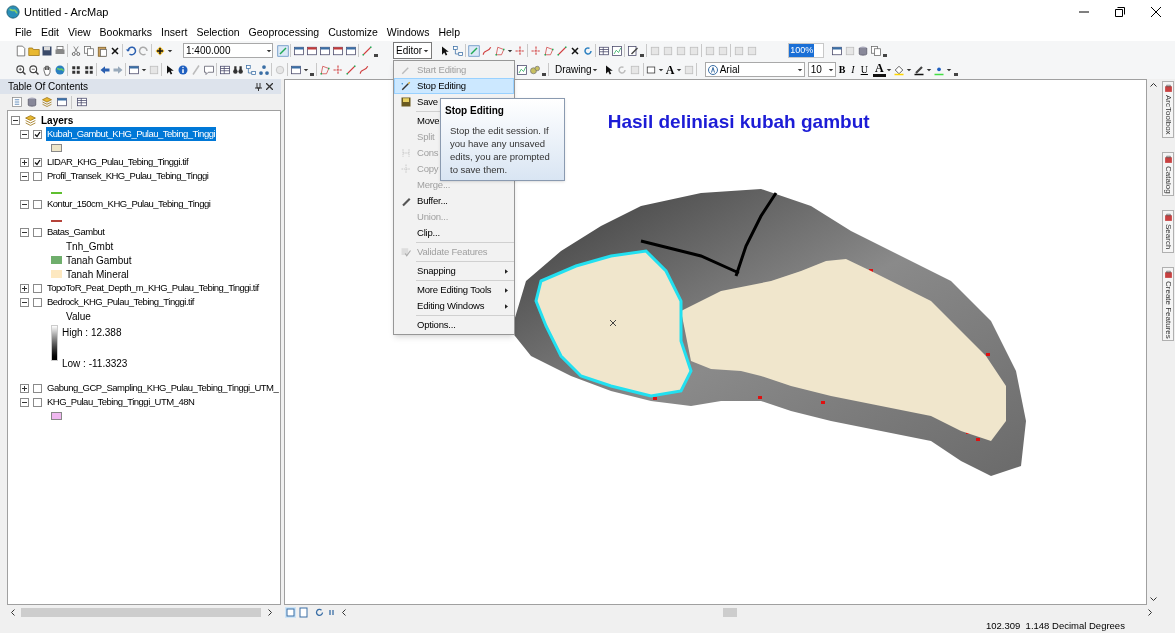 This screenshot has width=1175, height=633. What do you see at coordinates (738, 122) in the screenshot?
I see `map-title: Hasil deliniasi kubah gambut` at bounding box center [738, 122].